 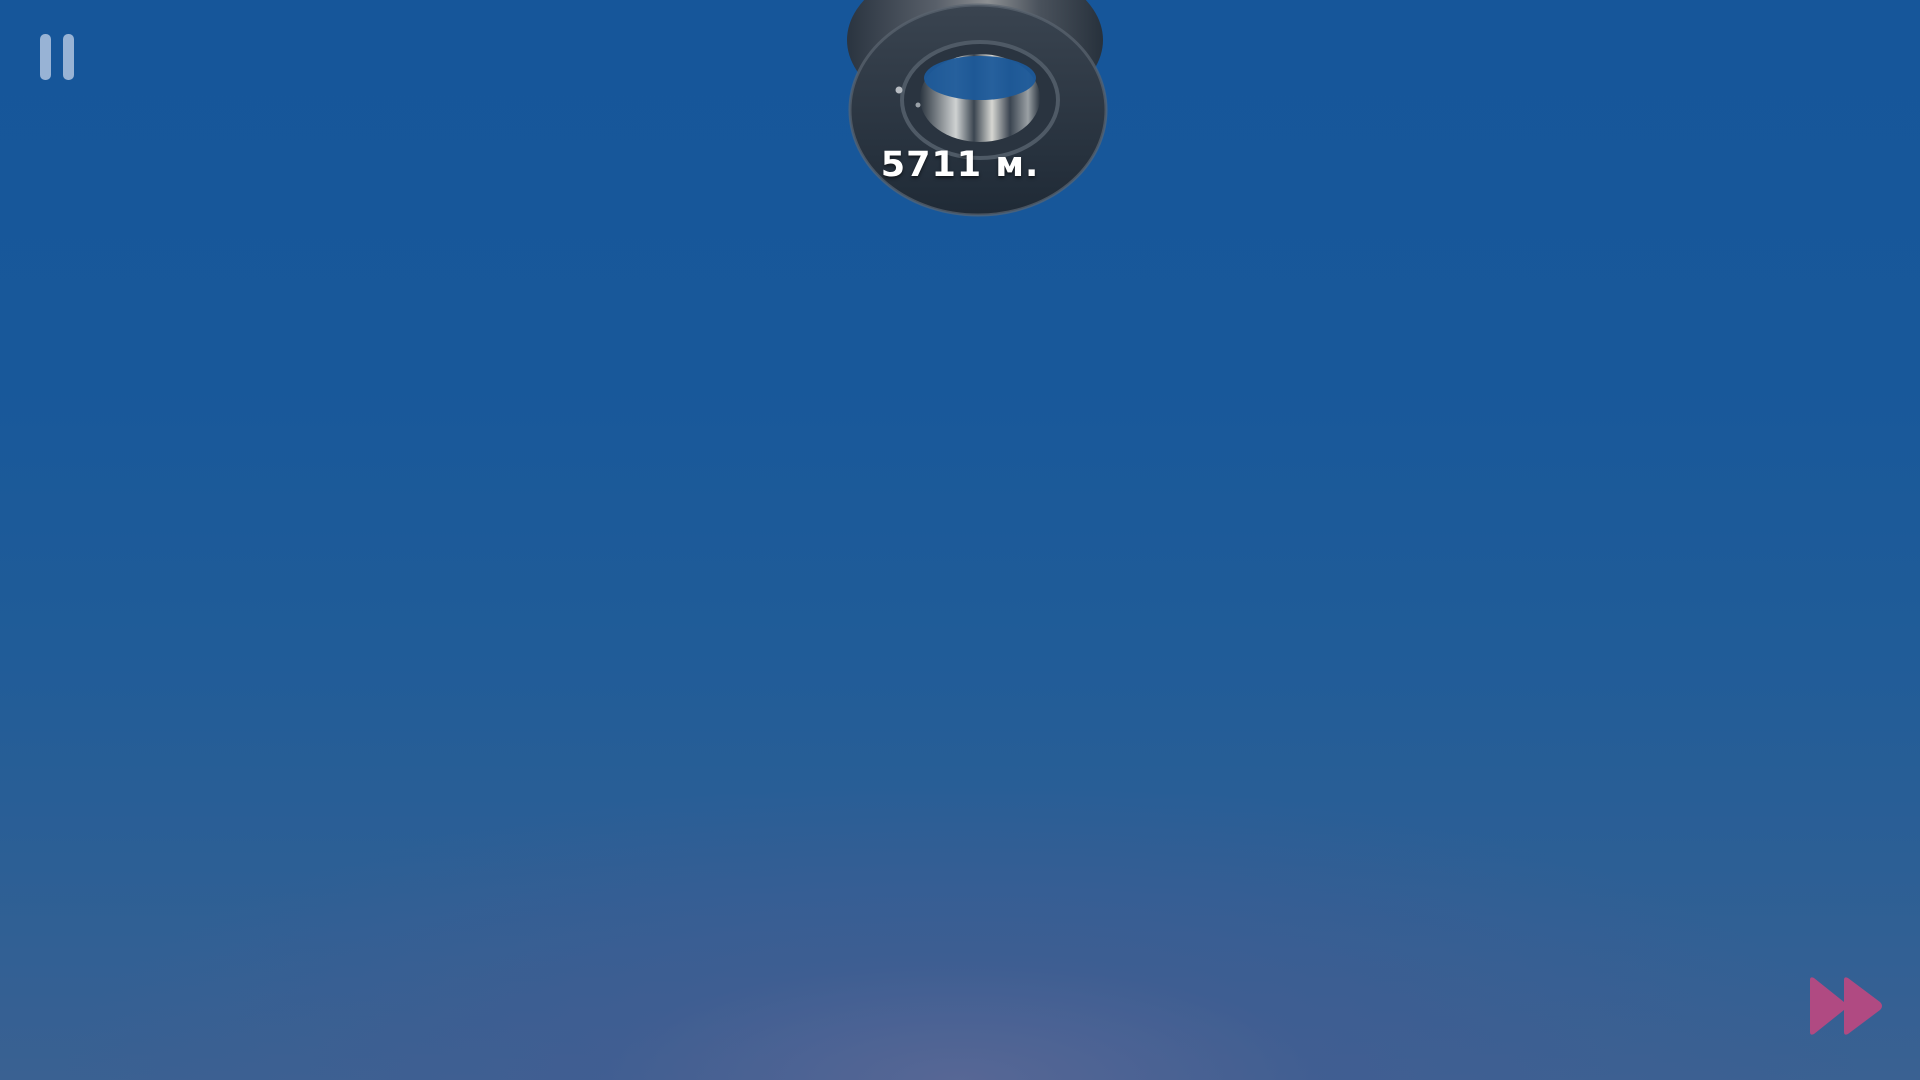 What do you see at coordinates (960, 165) in the screenshot?
I see `distance-counter: 5711 м.` at bounding box center [960, 165].